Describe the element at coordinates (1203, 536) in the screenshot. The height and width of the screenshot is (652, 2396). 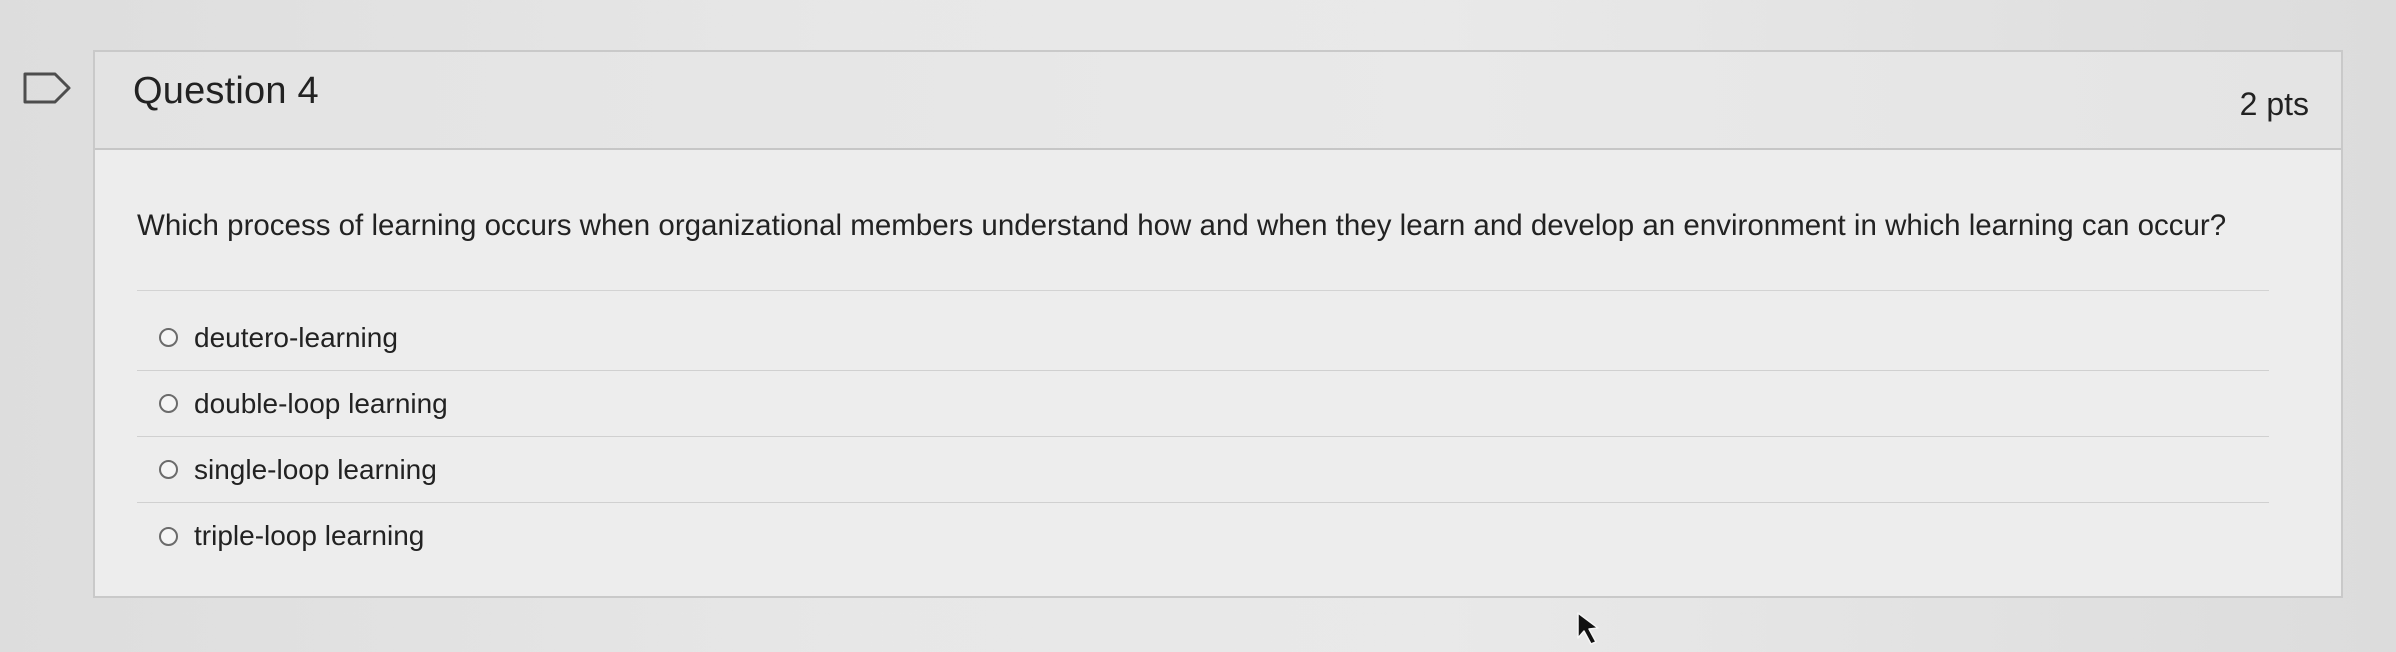
I see `answer-option: triple-loop learning` at that location.